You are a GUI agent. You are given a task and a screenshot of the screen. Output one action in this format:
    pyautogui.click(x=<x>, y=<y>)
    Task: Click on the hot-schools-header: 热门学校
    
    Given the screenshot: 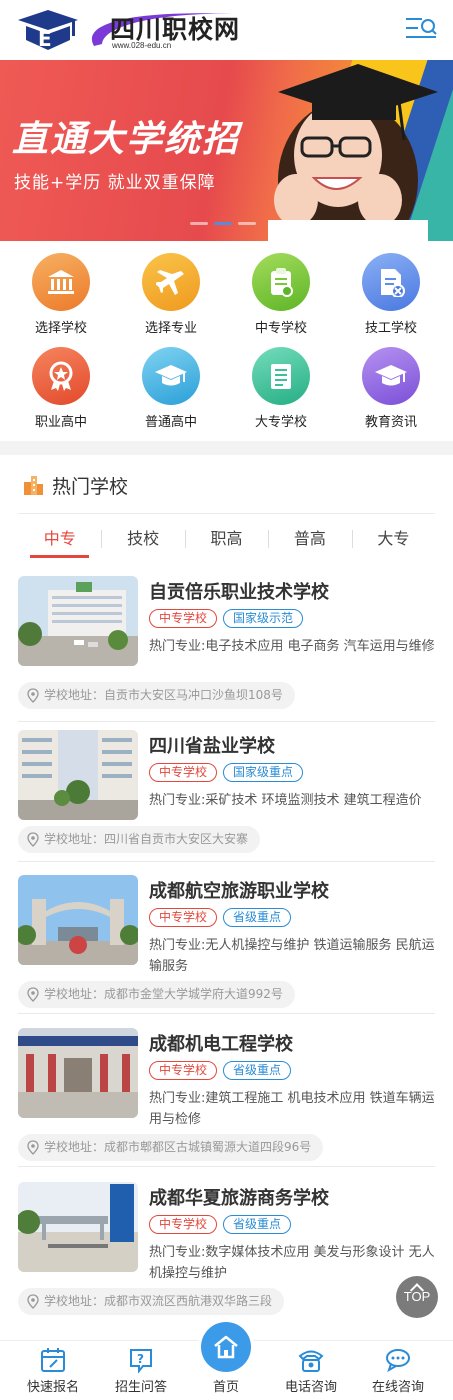 What is the action you would take?
    pyautogui.click(x=75, y=485)
    